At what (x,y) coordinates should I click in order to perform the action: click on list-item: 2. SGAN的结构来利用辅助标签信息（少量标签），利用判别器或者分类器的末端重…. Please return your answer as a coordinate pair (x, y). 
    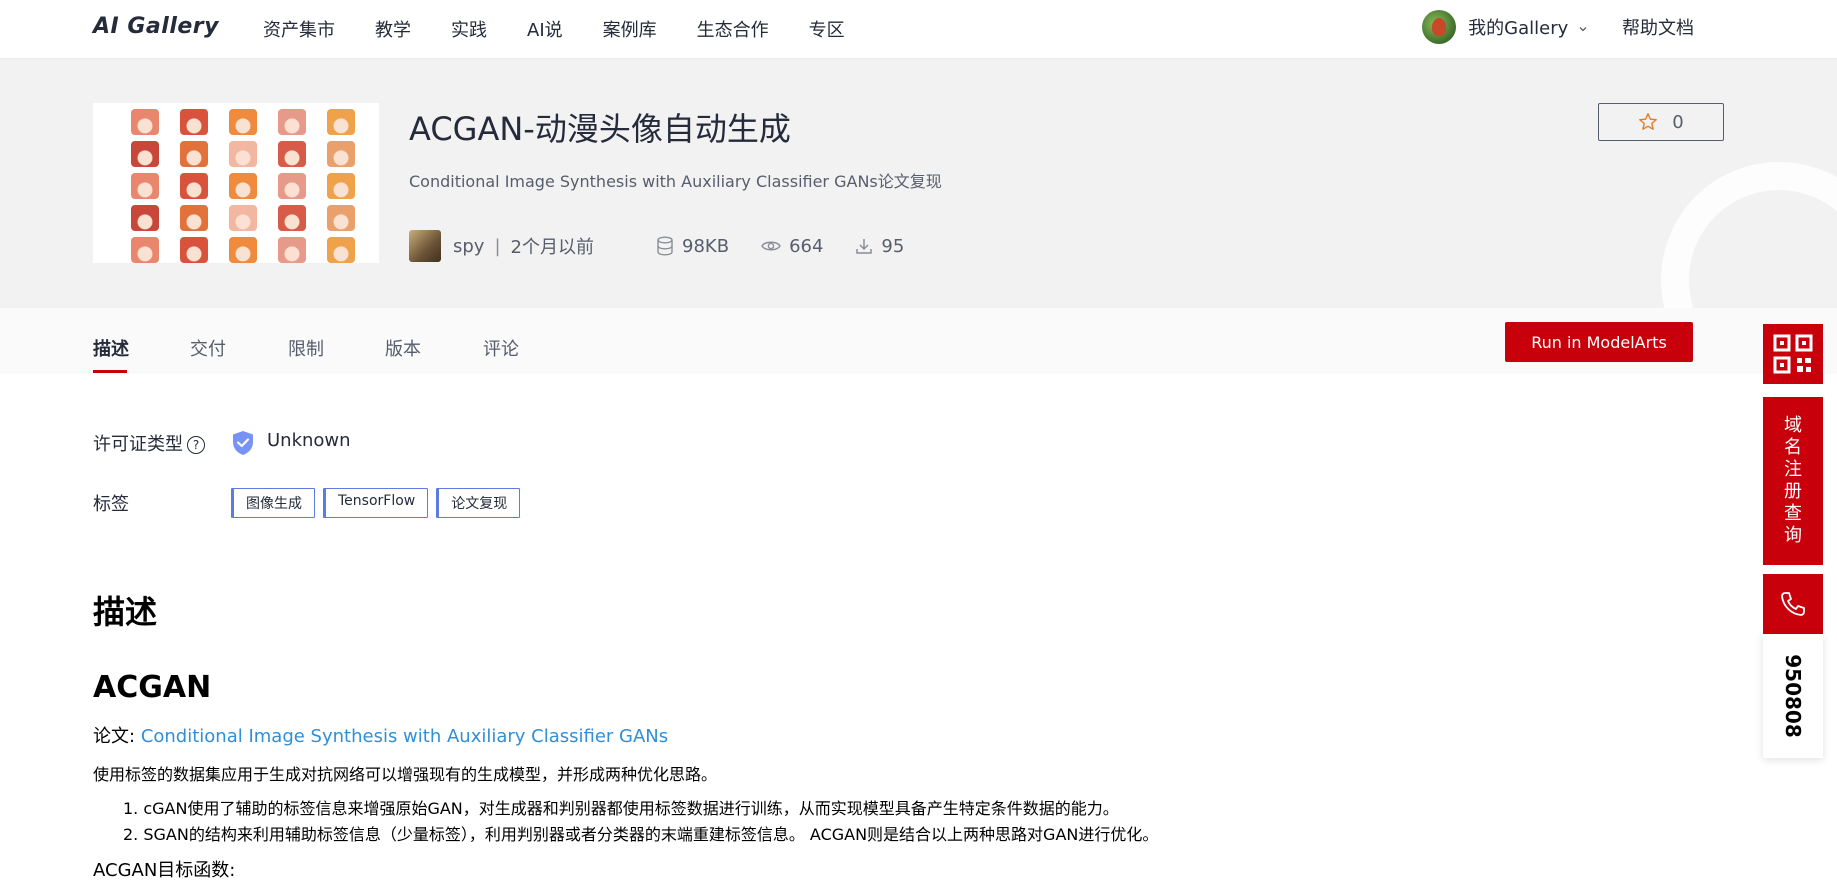
    Looking at the image, I should click on (641, 834).